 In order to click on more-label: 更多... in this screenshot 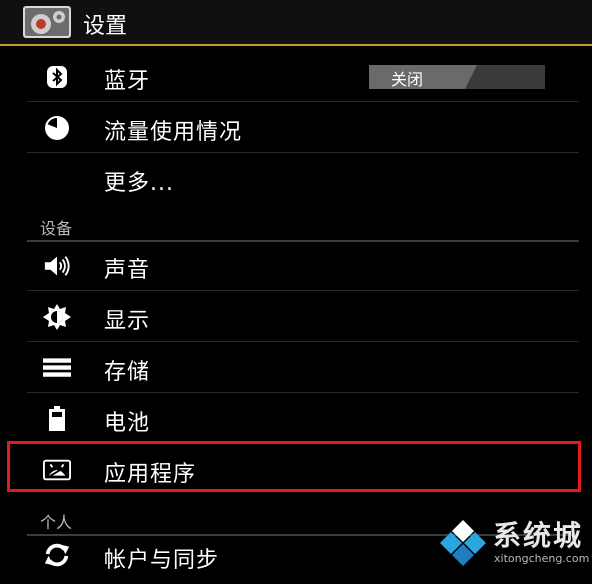, I will do `click(139, 183)`.